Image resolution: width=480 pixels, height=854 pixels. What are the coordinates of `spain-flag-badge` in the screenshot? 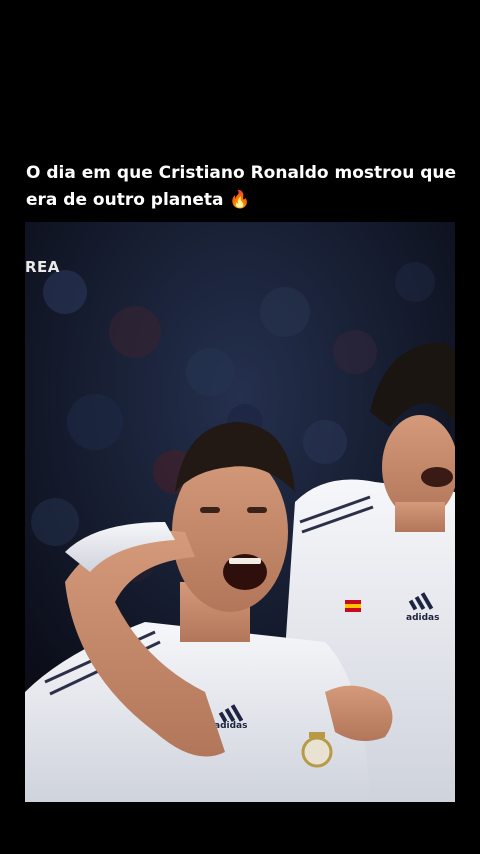 It's located at (353, 606).